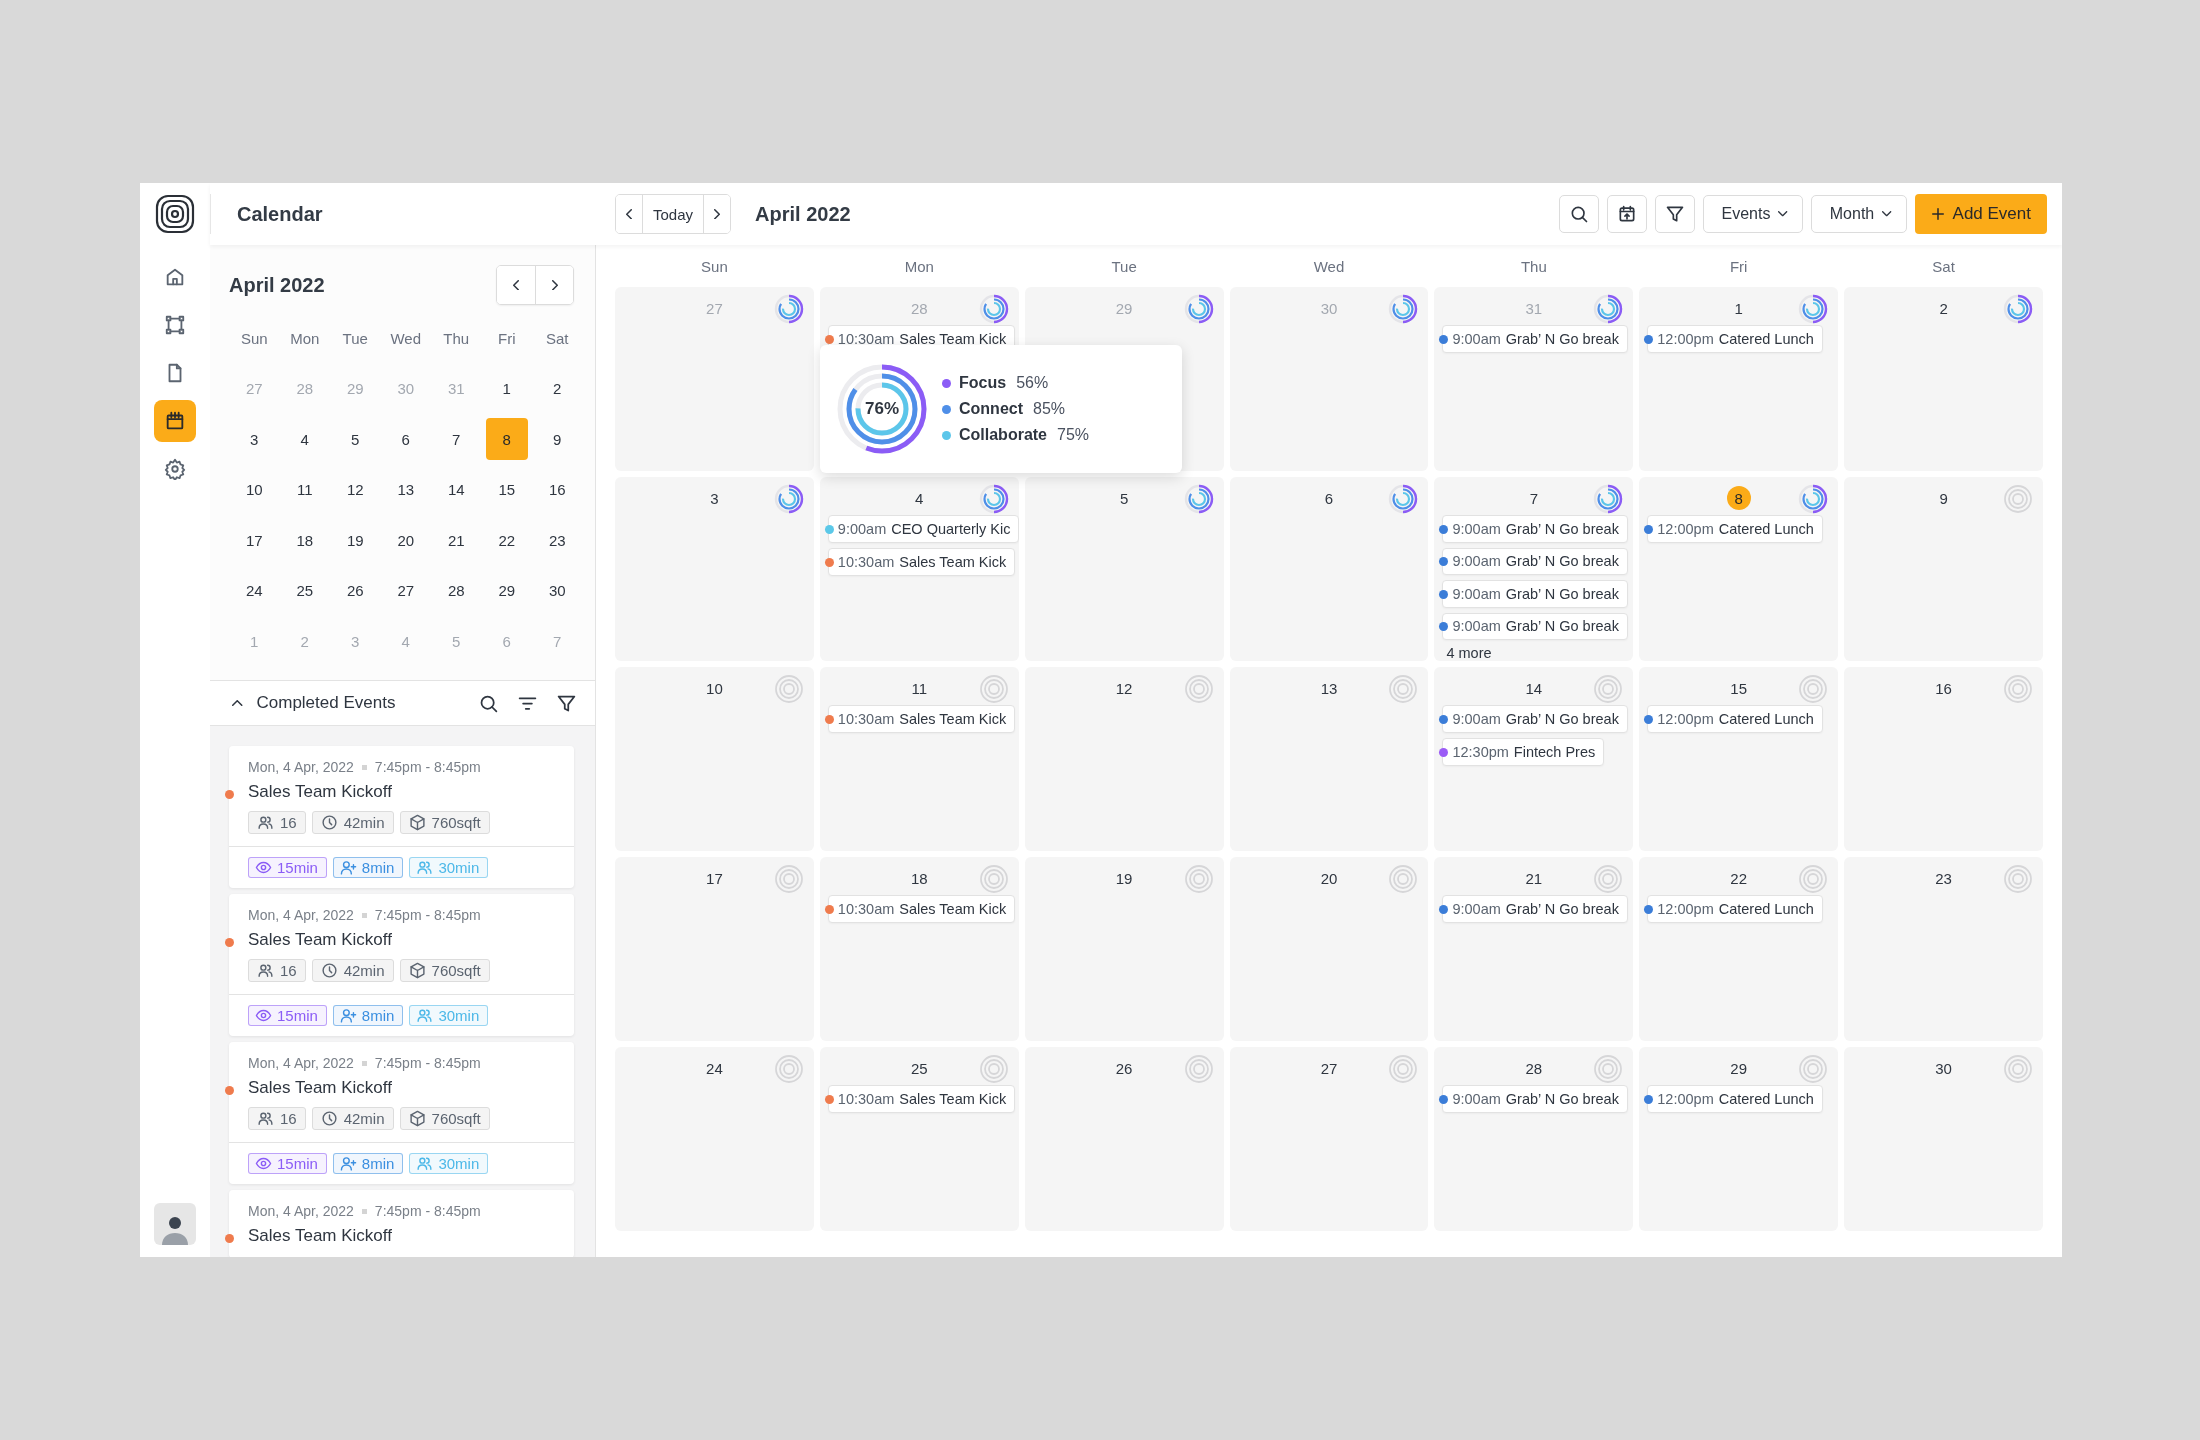  I want to click on day-button: 18, so click(304, 540).